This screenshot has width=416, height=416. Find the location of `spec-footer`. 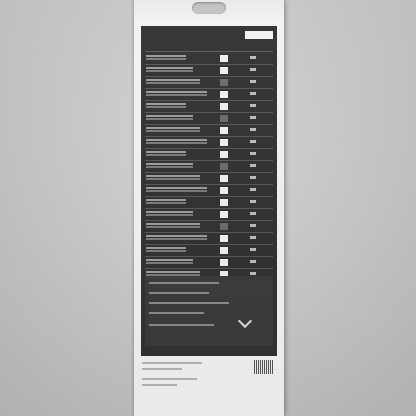

spec-footer is located at coordinates (209, 311).